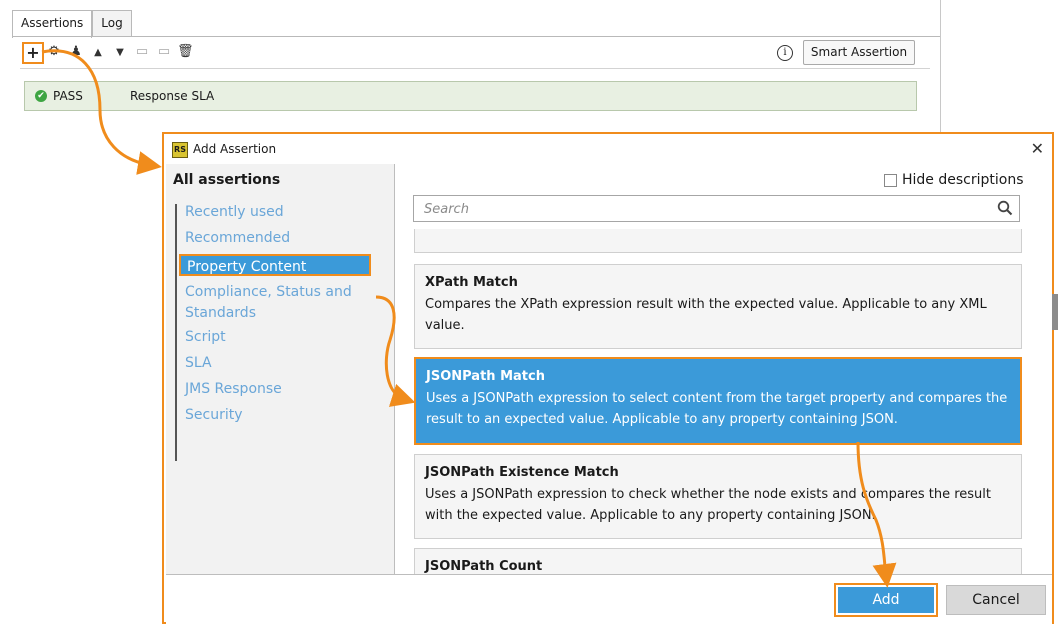 The width and height of the screenshot is (1058, 627). Describe the element at coordinates (185, 51) in the screenshot. I see `delete-icon: 🗑` at that location.